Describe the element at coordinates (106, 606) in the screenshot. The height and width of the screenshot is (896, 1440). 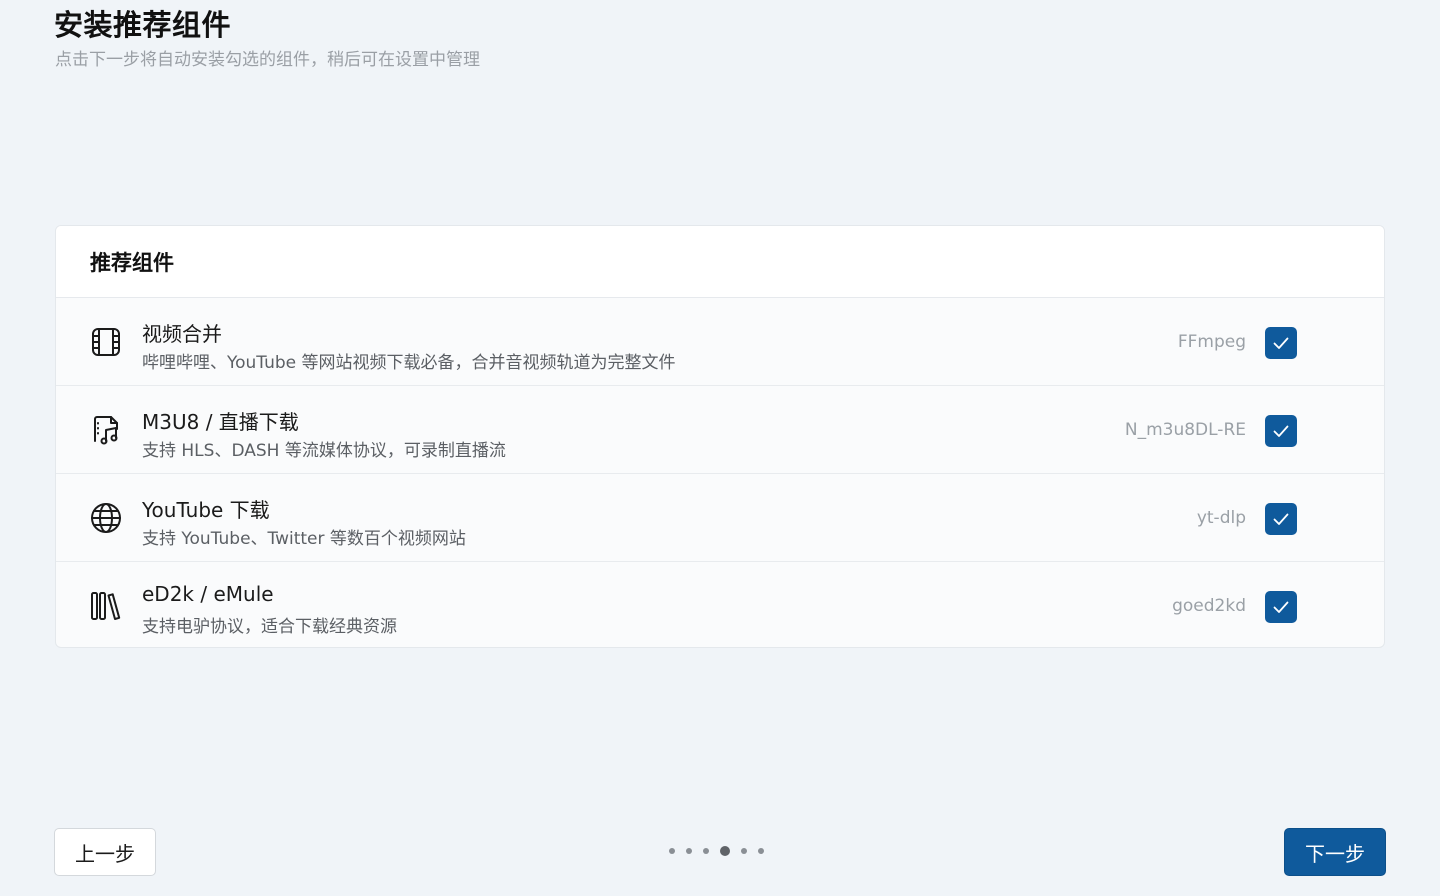
I see `library-icon` at that location.